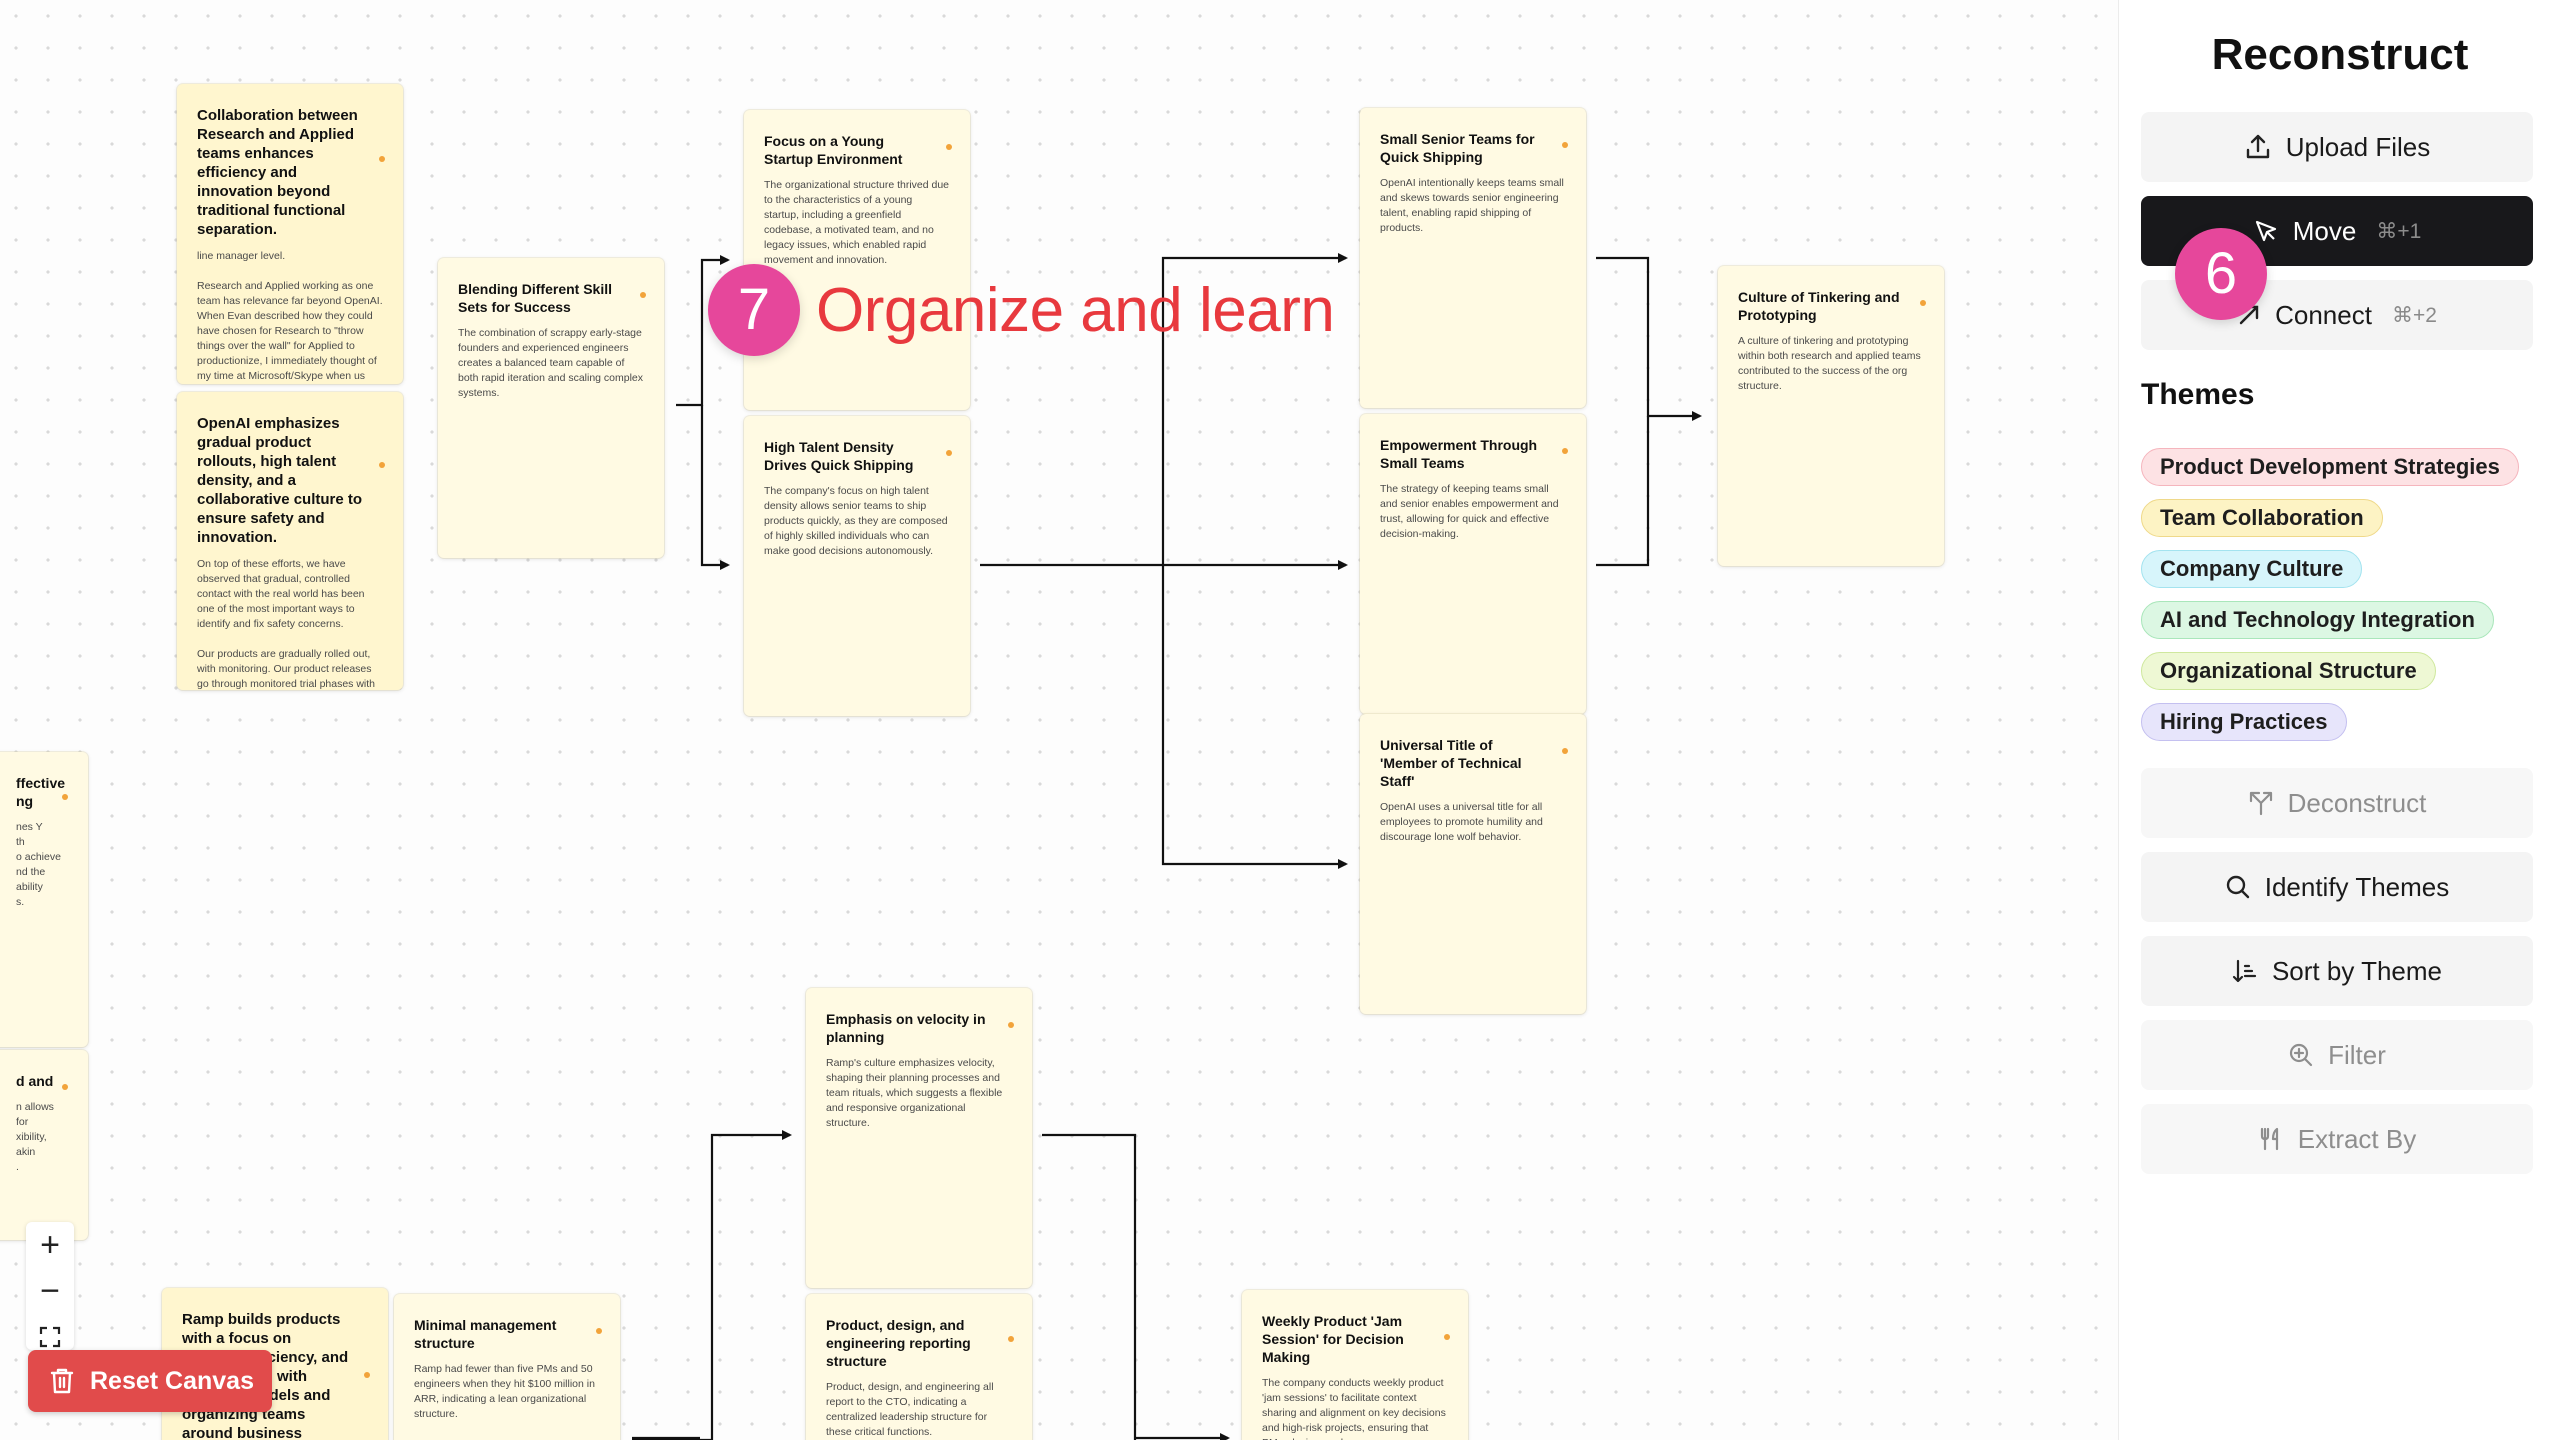  I want to click on note-title: ffective ng, so click(41, 792).